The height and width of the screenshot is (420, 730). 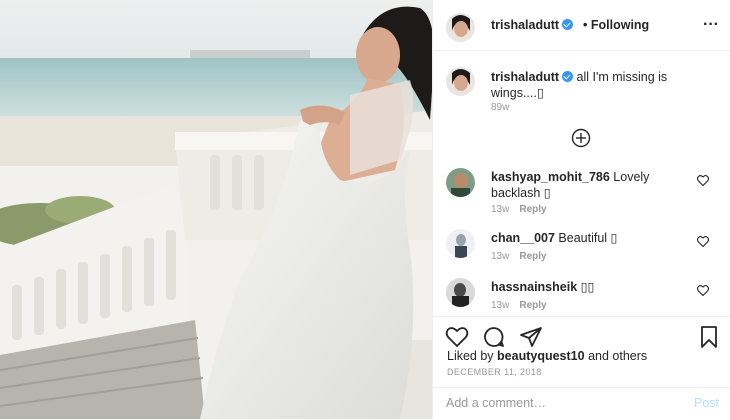 What do you see at coordinates (550, 177) in the screenshot?
I see `comment-username: kashyap_mohit_786` at bounding box center [550, 177].